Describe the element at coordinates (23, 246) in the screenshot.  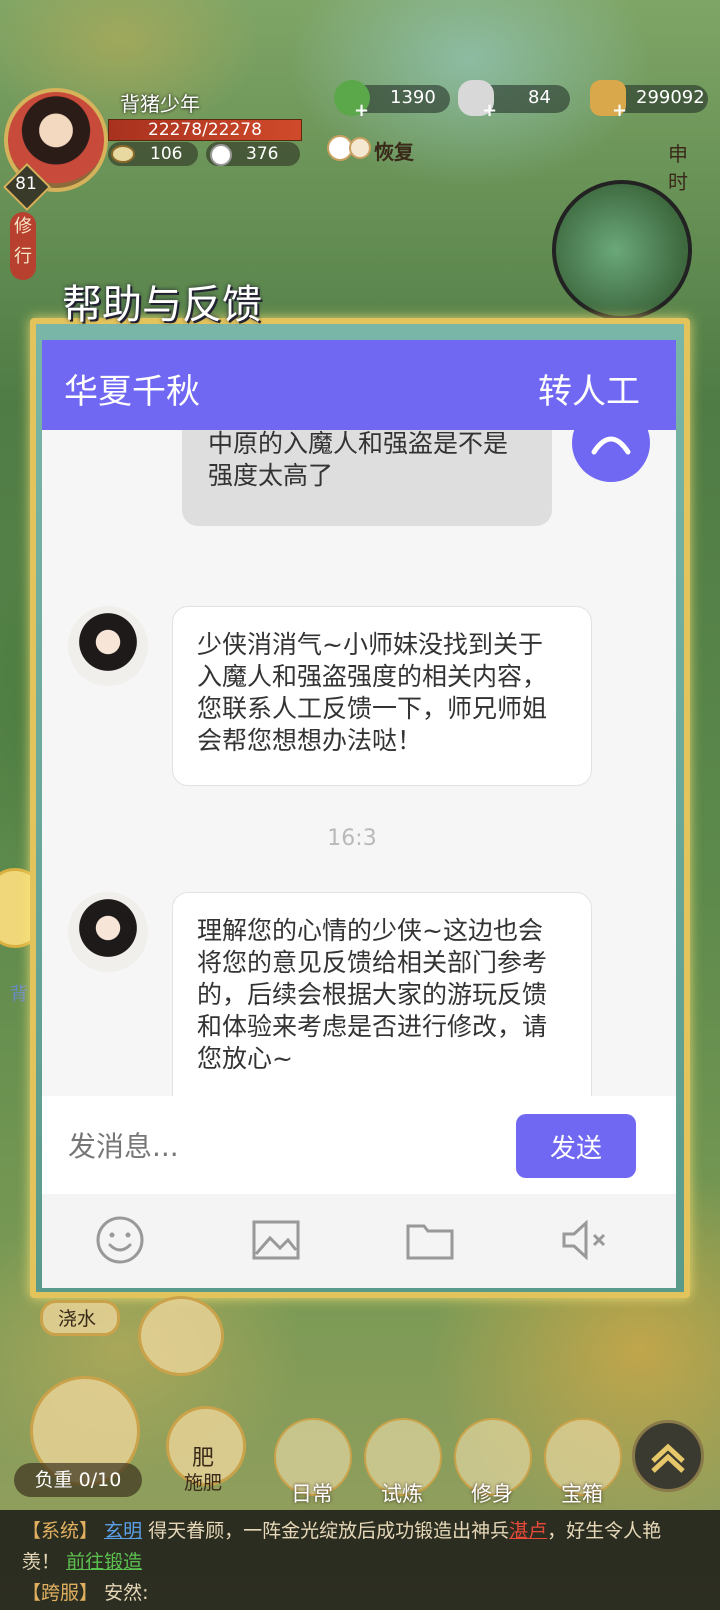
I see `practice-tag: 修行` at that location.